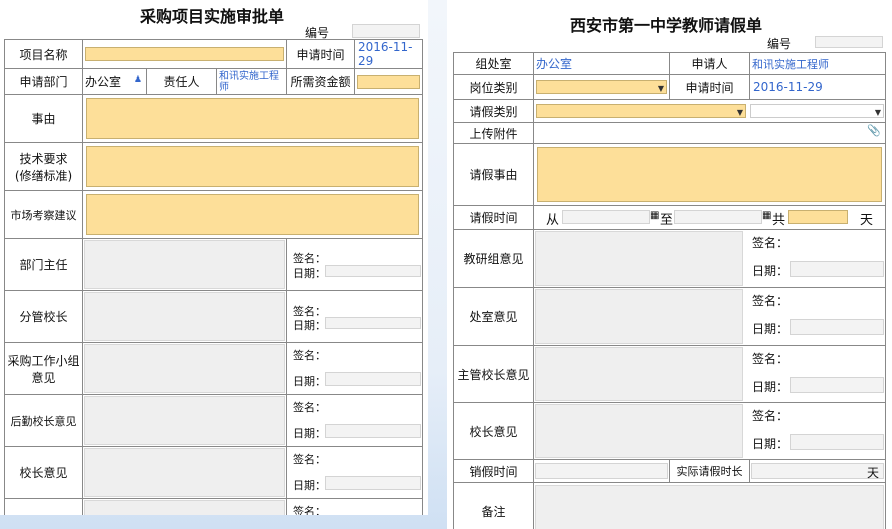 This screenshot has height=529, width=892. What do you see at coordinates (43, 118) in the screenshot?
I see `reason-label: 事由` at bounding box center [43, 118].